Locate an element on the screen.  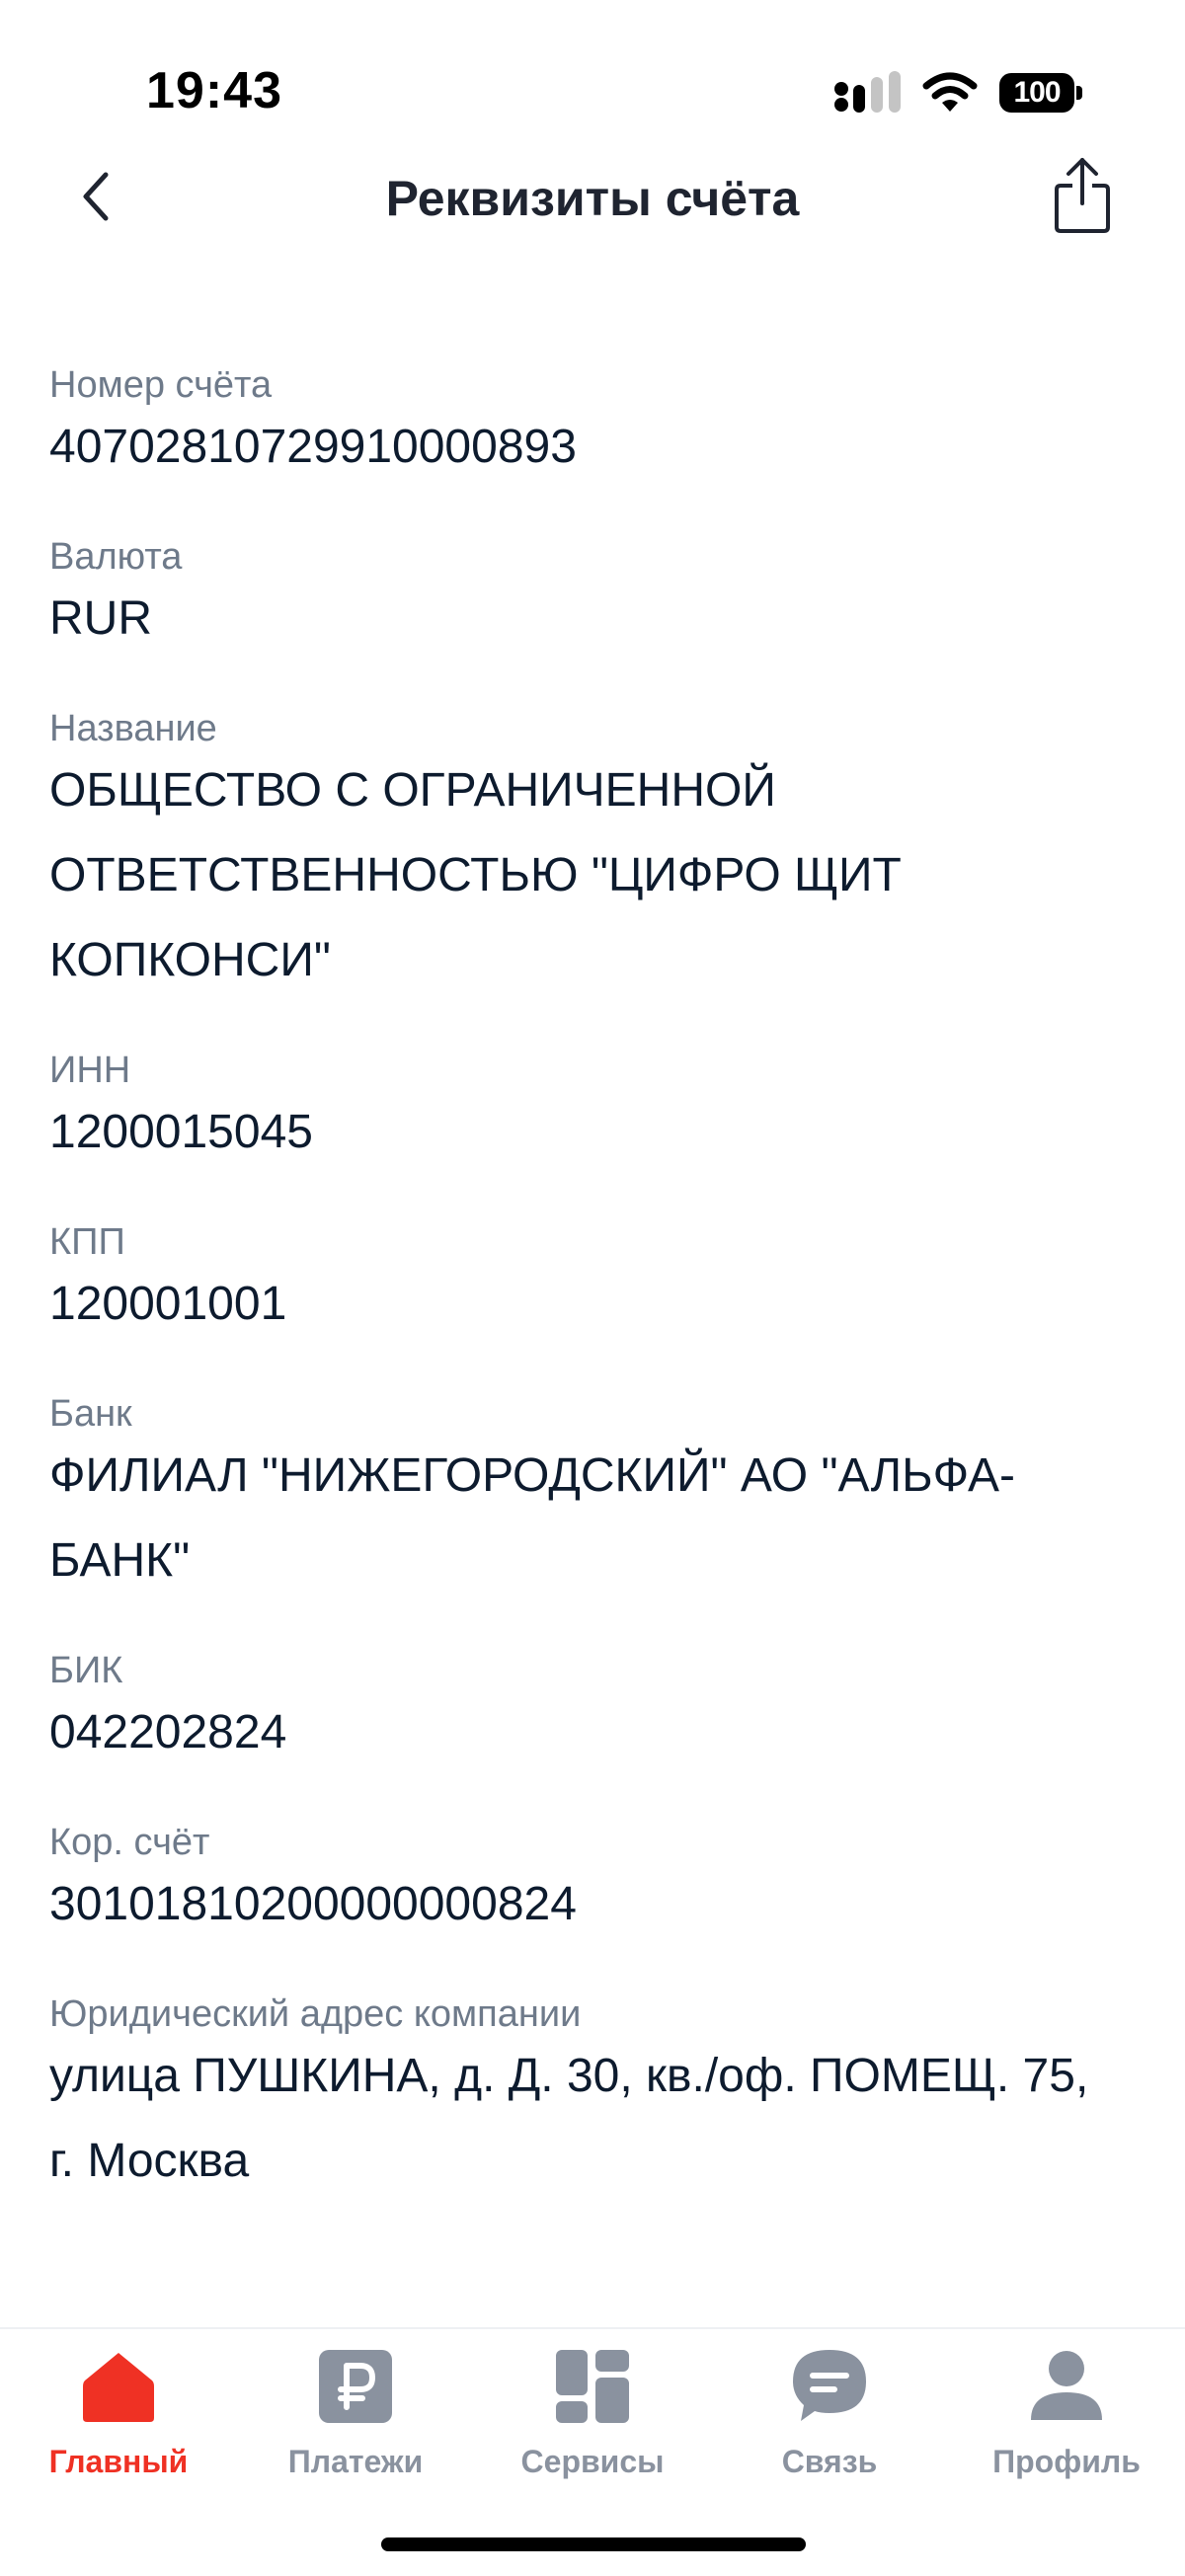
tab-divider is located at coordinates (592, 2328).